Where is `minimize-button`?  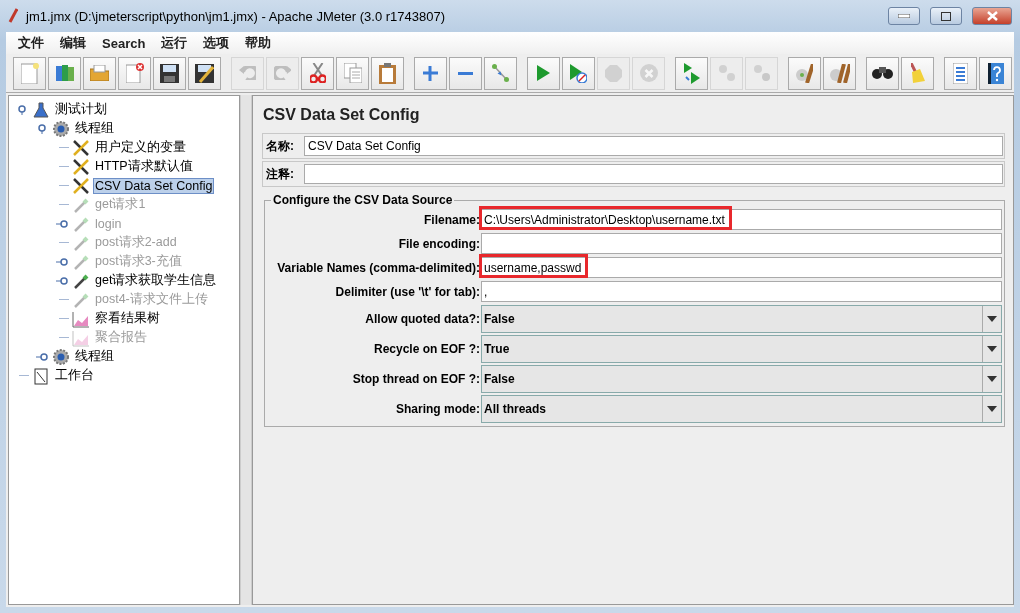
minimize-button is located at coordinates (904, 16).